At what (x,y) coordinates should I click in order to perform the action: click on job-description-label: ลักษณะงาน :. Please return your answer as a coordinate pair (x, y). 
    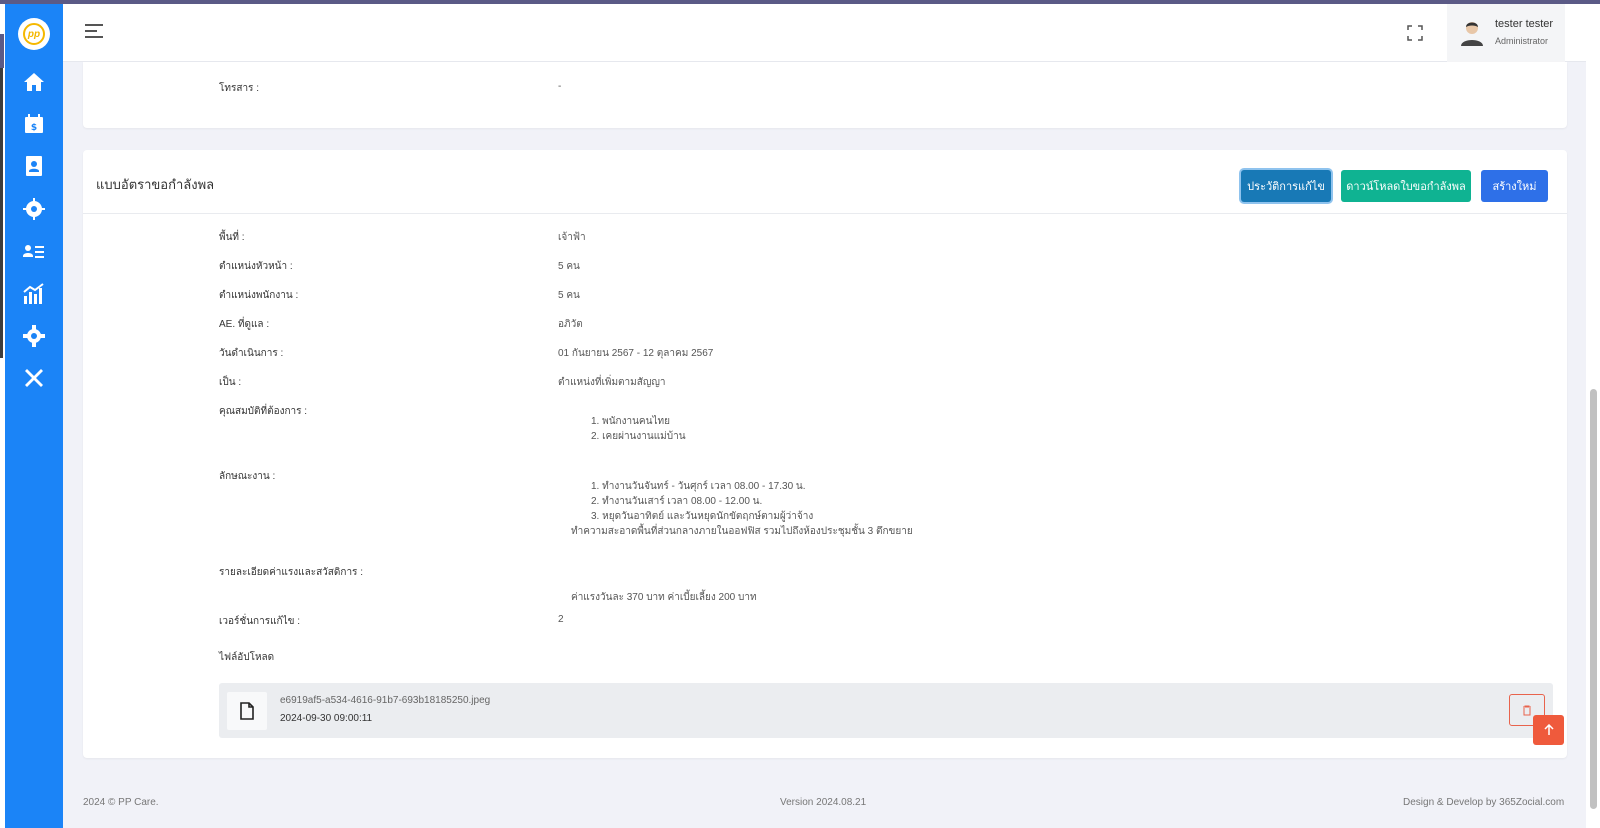
    Looking at the image, I should click on (247, 476).